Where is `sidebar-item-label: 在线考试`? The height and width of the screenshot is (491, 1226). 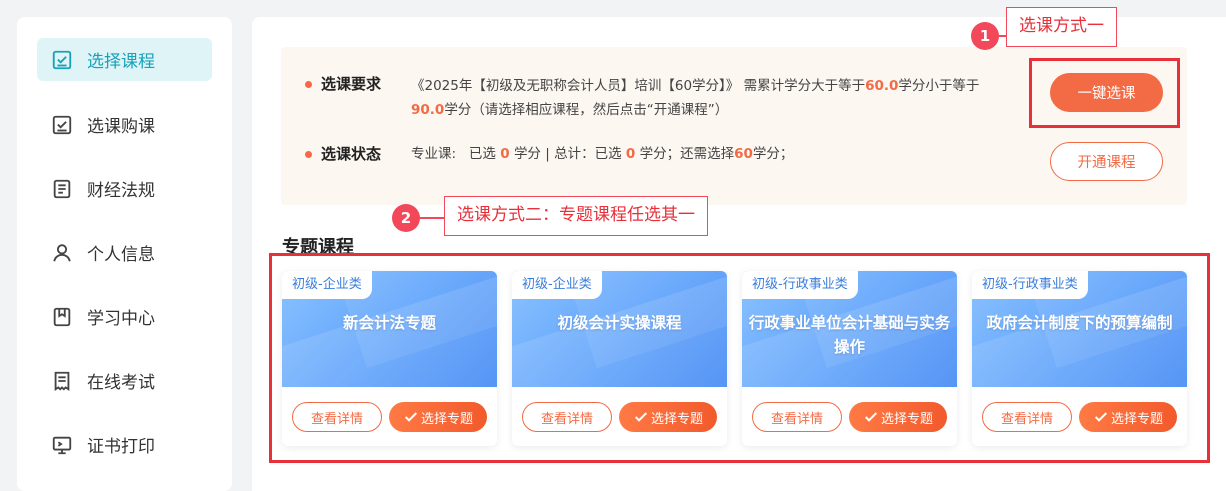 sidebar-item-label: 在线考试 is located at coordinates (121, 383).